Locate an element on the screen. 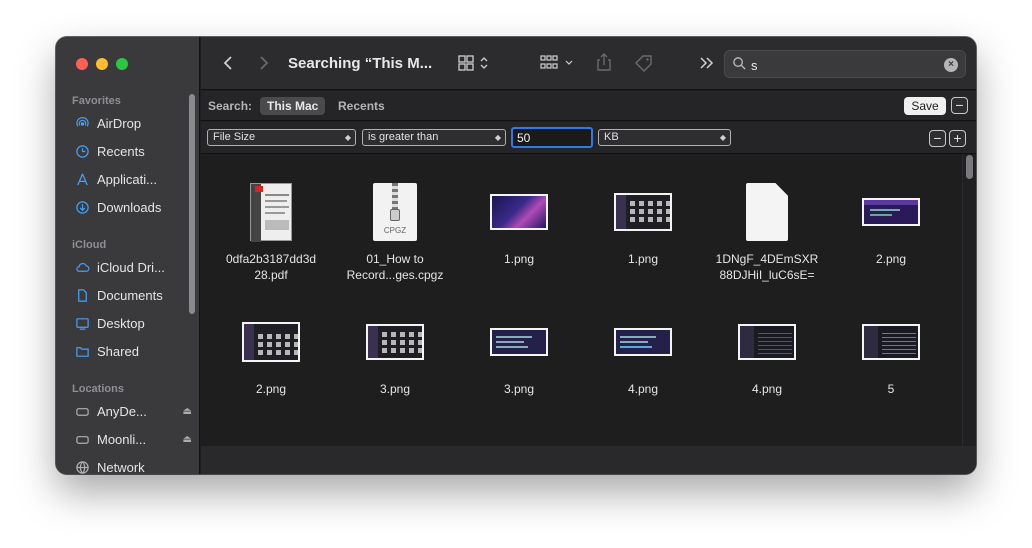 The width and height of the screenshot is (1032, 548). tags-button is located at coordinates (644, 65).